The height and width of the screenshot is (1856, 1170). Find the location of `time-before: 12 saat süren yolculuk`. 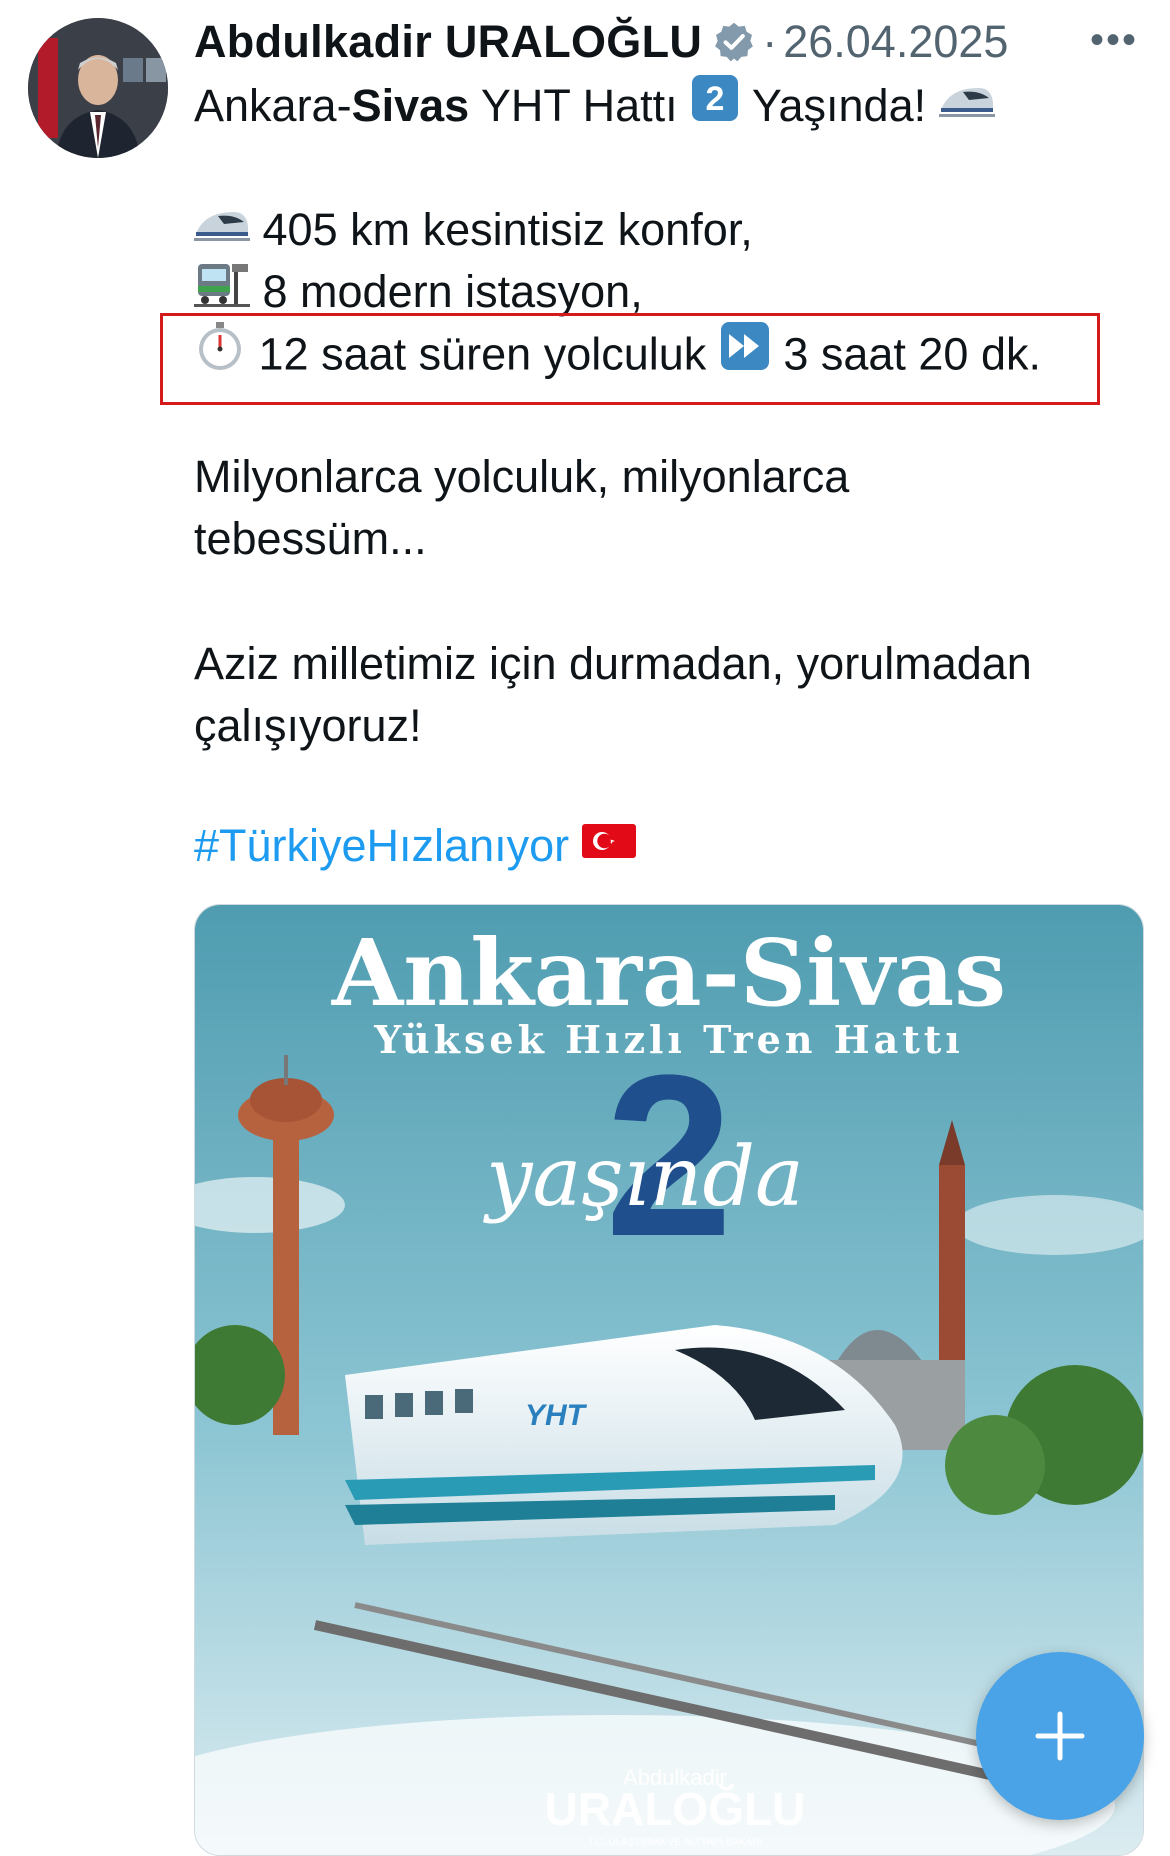

time-before: 12 saat süren yolculuk is located at coordinates (482, 354).